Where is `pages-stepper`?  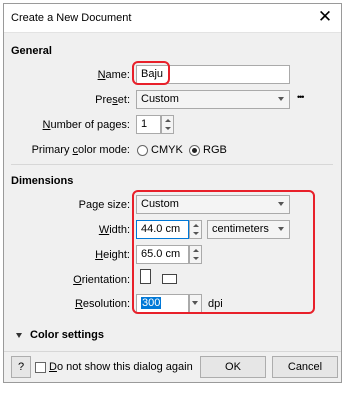
pages-stepper is located at coordinates (167, 124).